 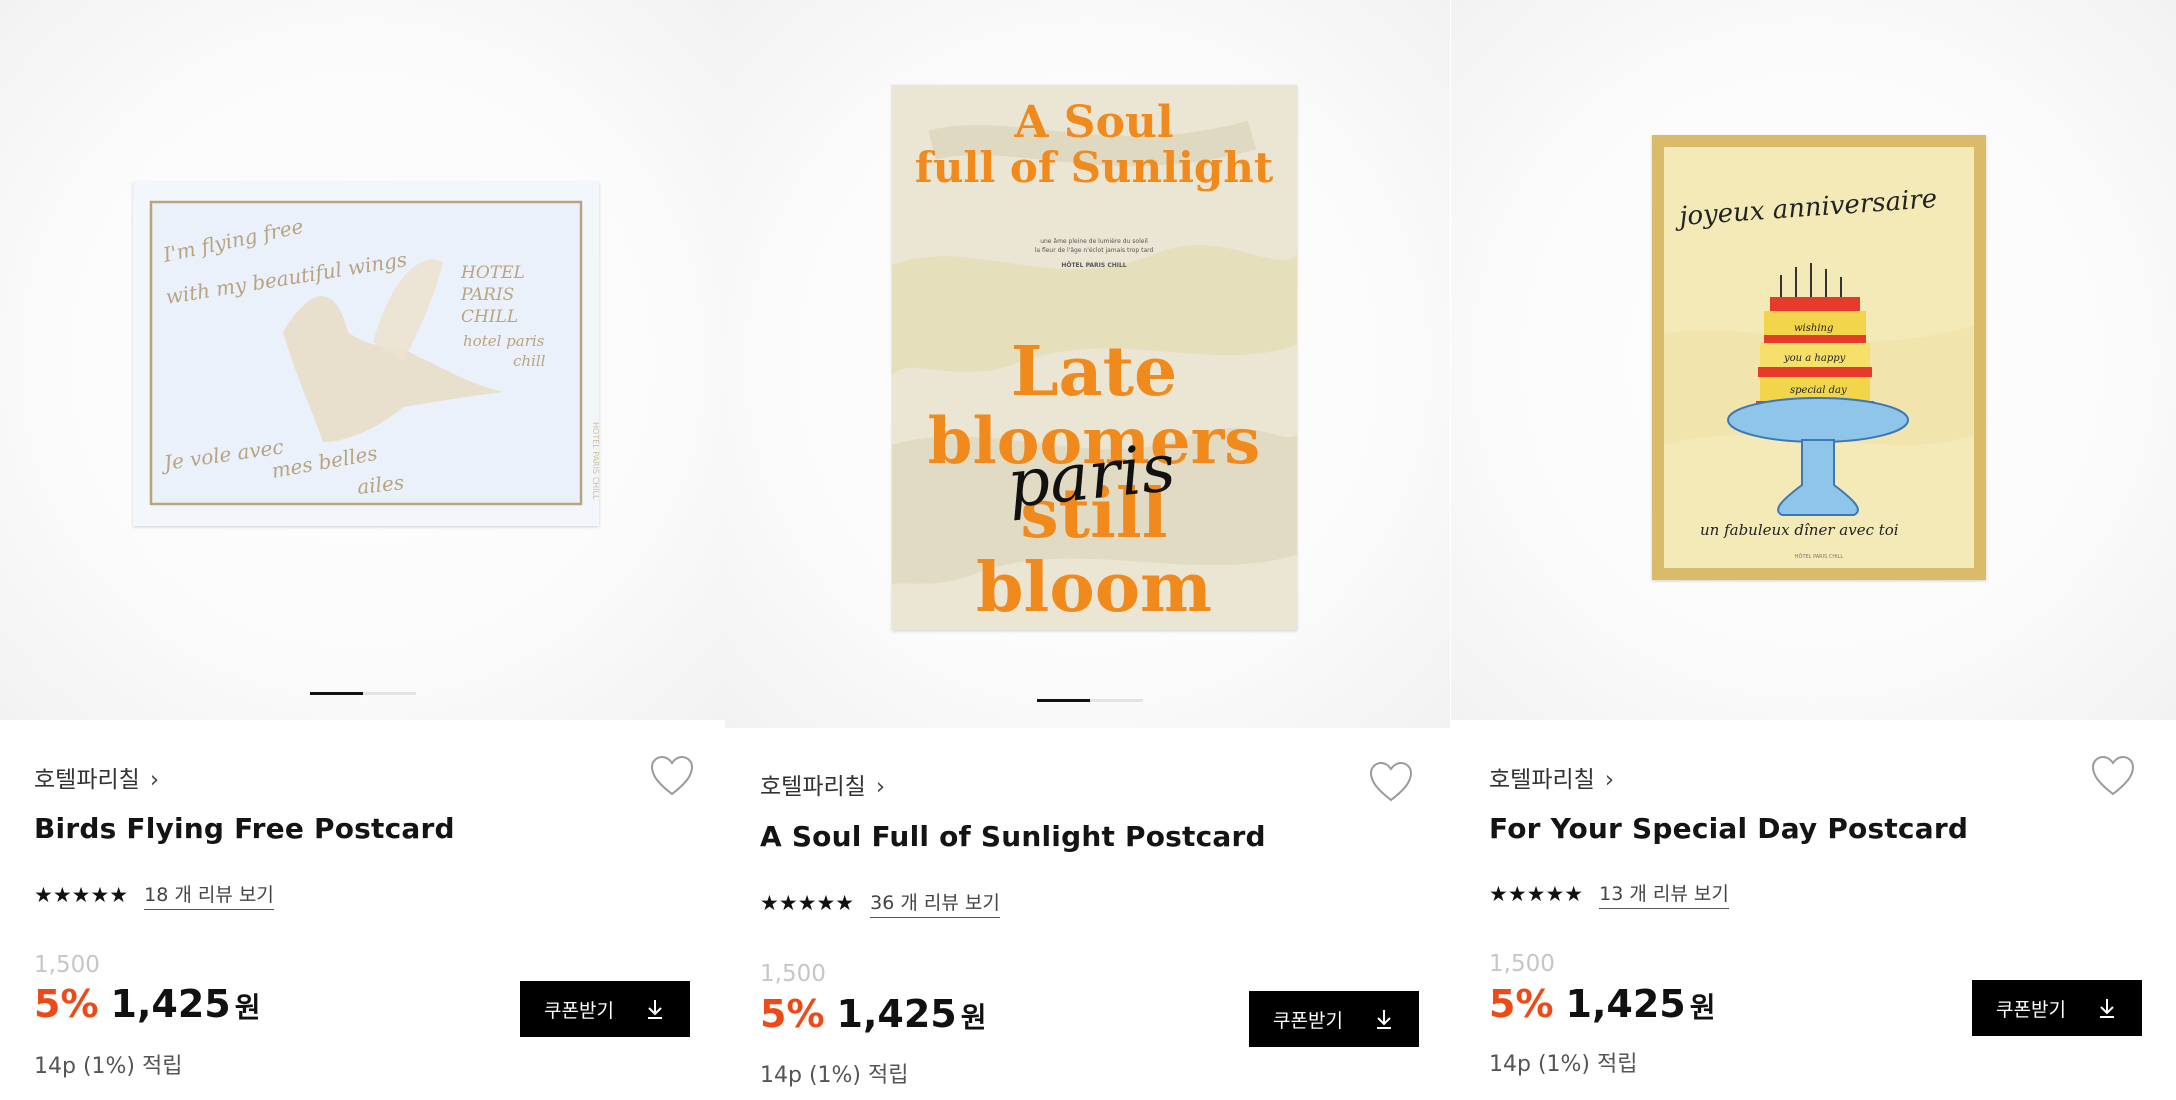 What do you see at coordinates (489, 317) in the screenshot?
I see `image-line: CHILL` at bounding box center [489, 317].